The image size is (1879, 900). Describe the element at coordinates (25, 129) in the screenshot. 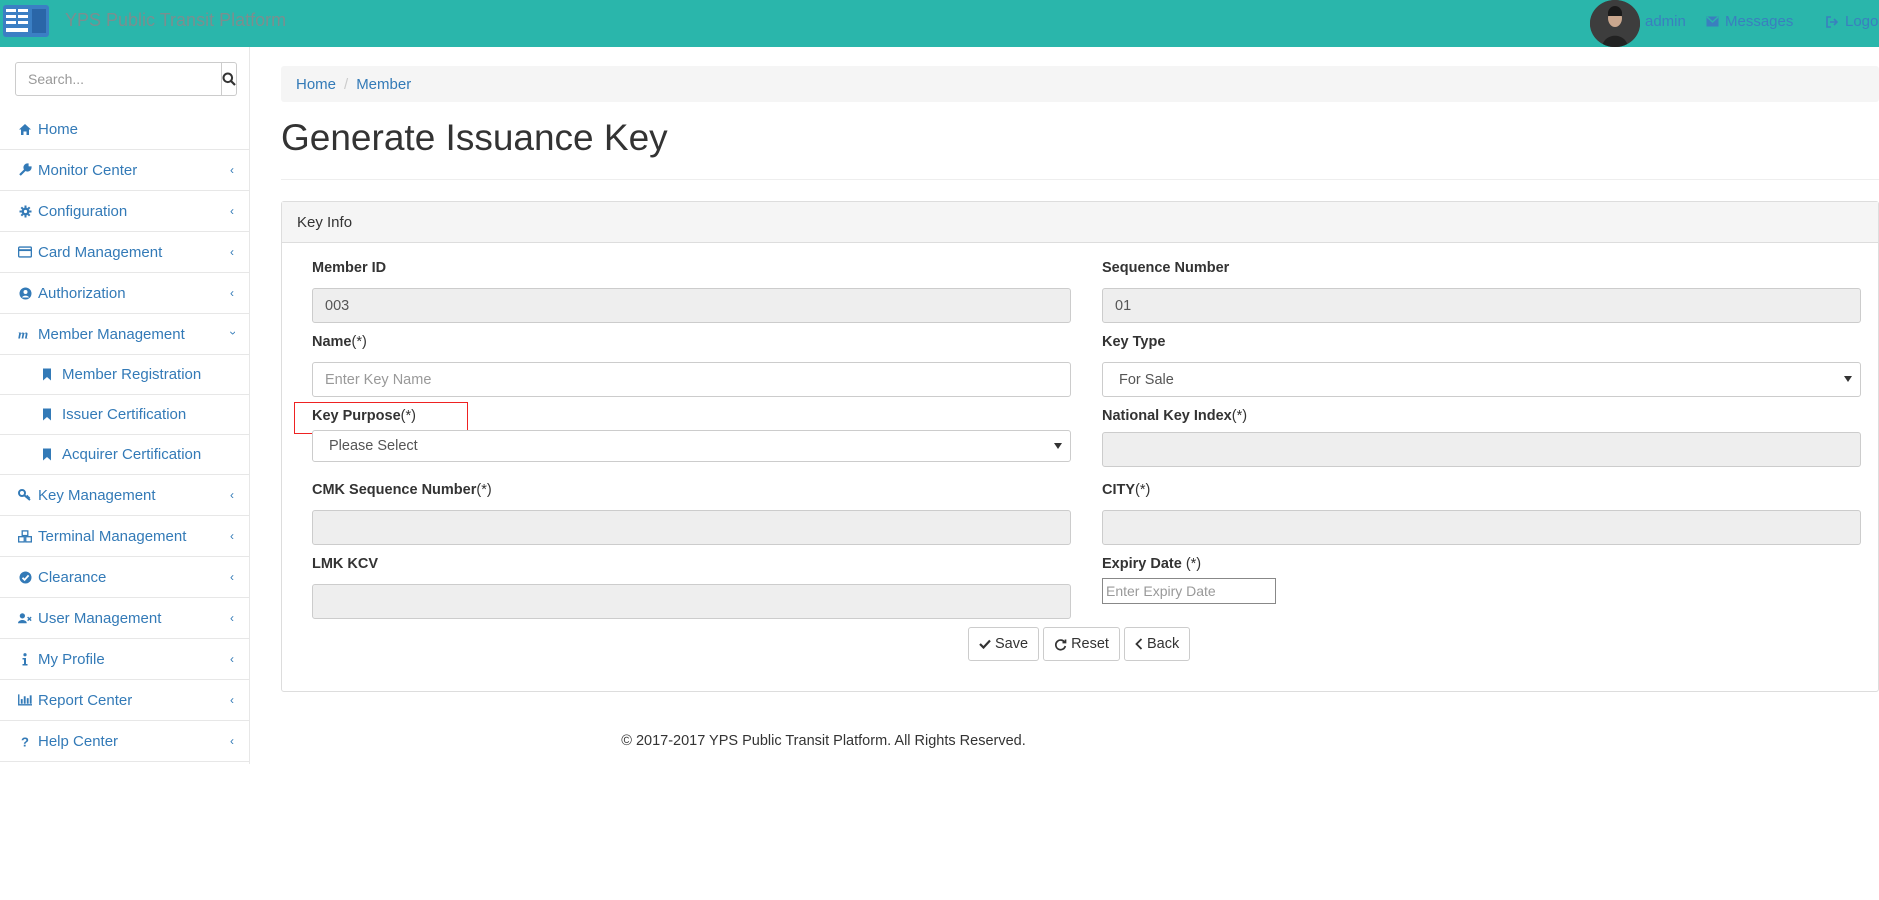

I see `home-icon` at that location.